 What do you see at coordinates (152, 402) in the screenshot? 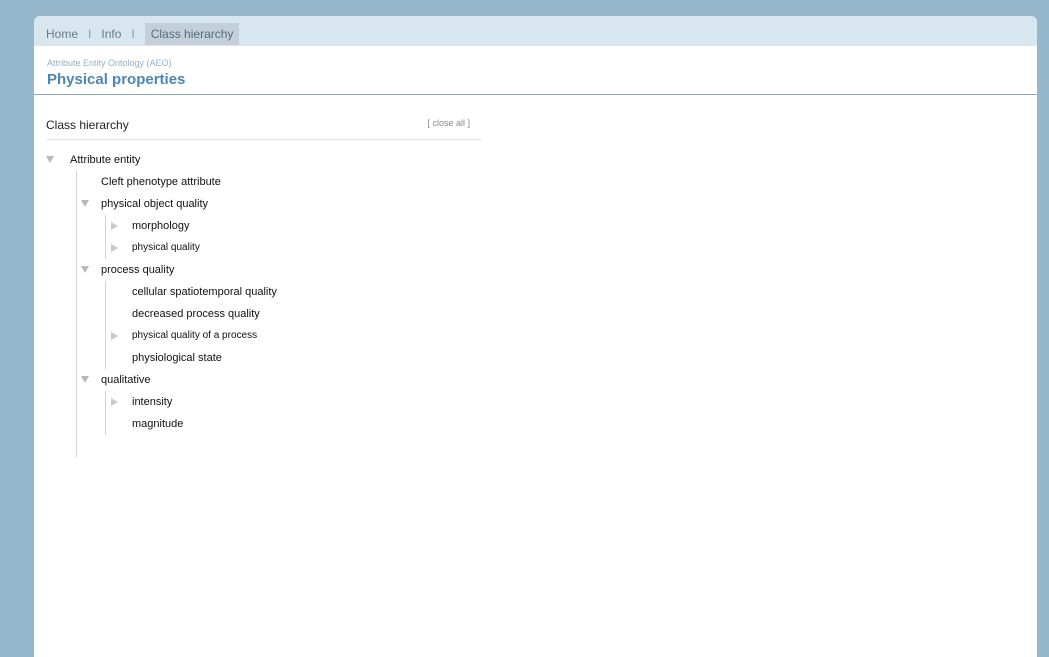
I see `tree-node-label: intensity` at bounding box center [152, 402].